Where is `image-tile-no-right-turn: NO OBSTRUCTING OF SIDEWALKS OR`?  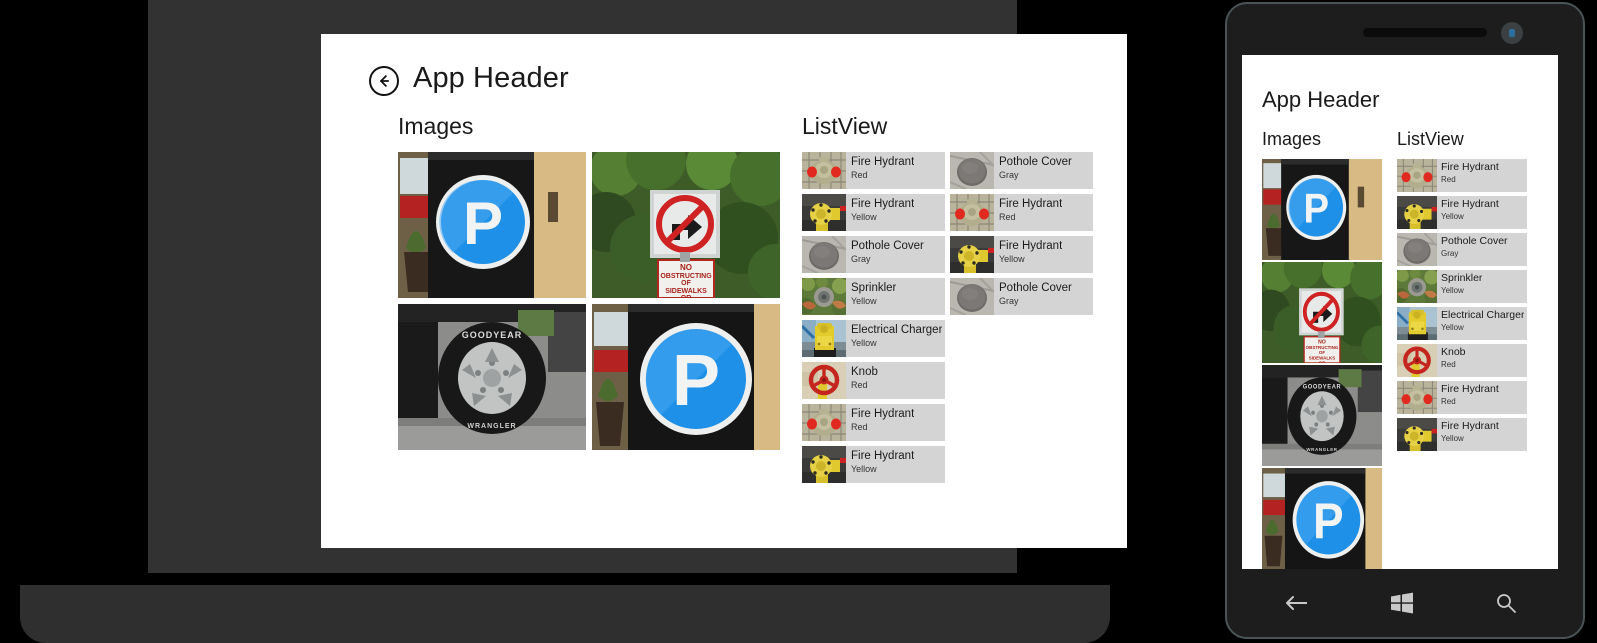
image-tile-no-right-turn: NO OBSTRUCTING OF SIDEWALKS OR is located at coordinates (686, 225).